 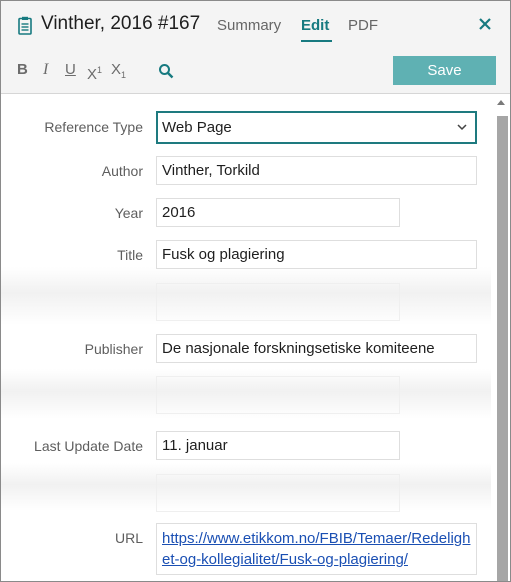 What do you see at coordinates (249, 25) in the screenshot?
I see `tab-summary: Summary` at bounding box center [249, 25].